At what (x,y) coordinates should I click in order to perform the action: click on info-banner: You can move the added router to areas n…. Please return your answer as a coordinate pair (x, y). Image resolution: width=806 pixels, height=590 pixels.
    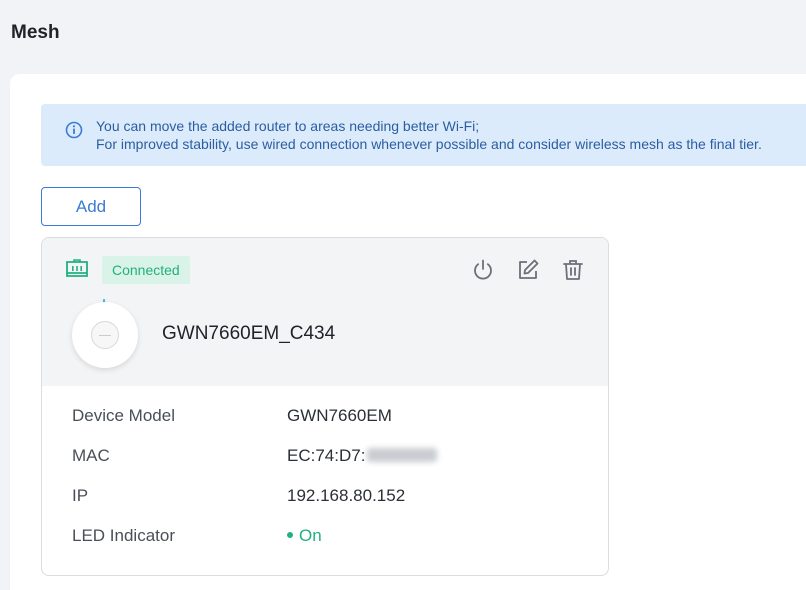
    Looking at the image, I should click on (423, 135).